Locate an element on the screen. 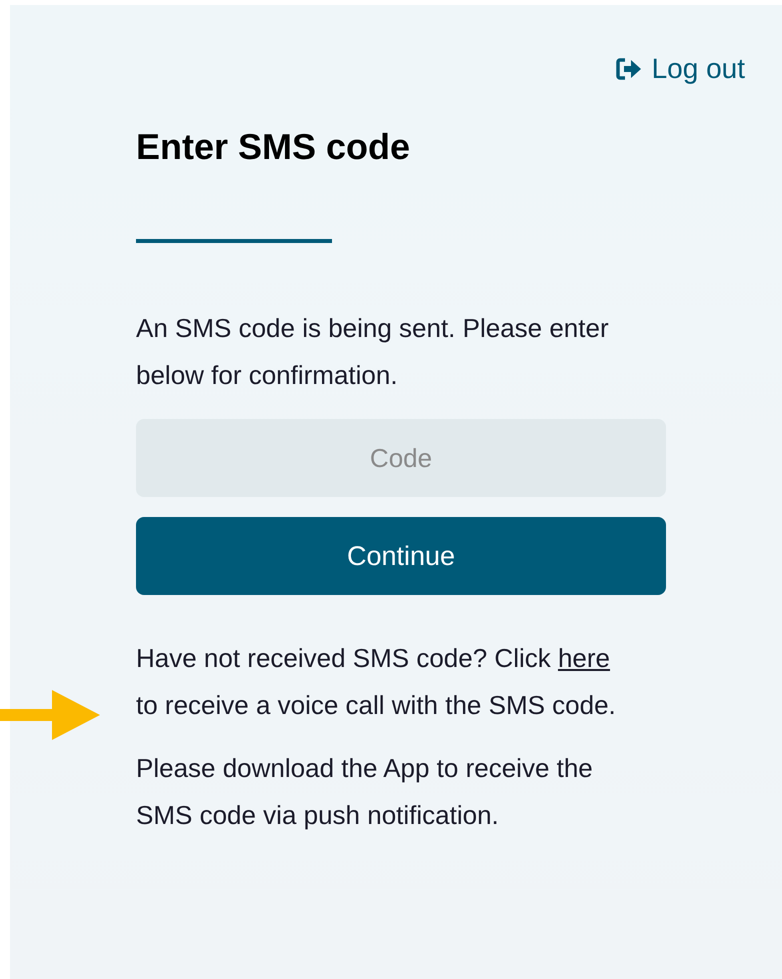 The width and height of the screenshot is (782, 979). instruction-text: An SMS code is being sent. Please enter below for confirmation. is located at coordinates (373, 352).